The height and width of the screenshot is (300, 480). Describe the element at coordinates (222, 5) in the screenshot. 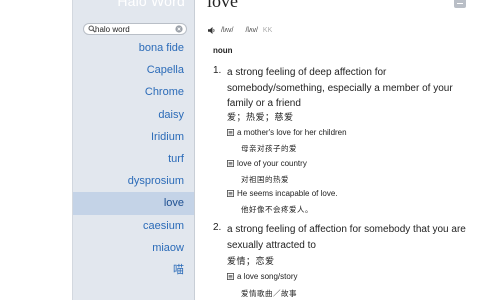

I see `headword: love` at that location.